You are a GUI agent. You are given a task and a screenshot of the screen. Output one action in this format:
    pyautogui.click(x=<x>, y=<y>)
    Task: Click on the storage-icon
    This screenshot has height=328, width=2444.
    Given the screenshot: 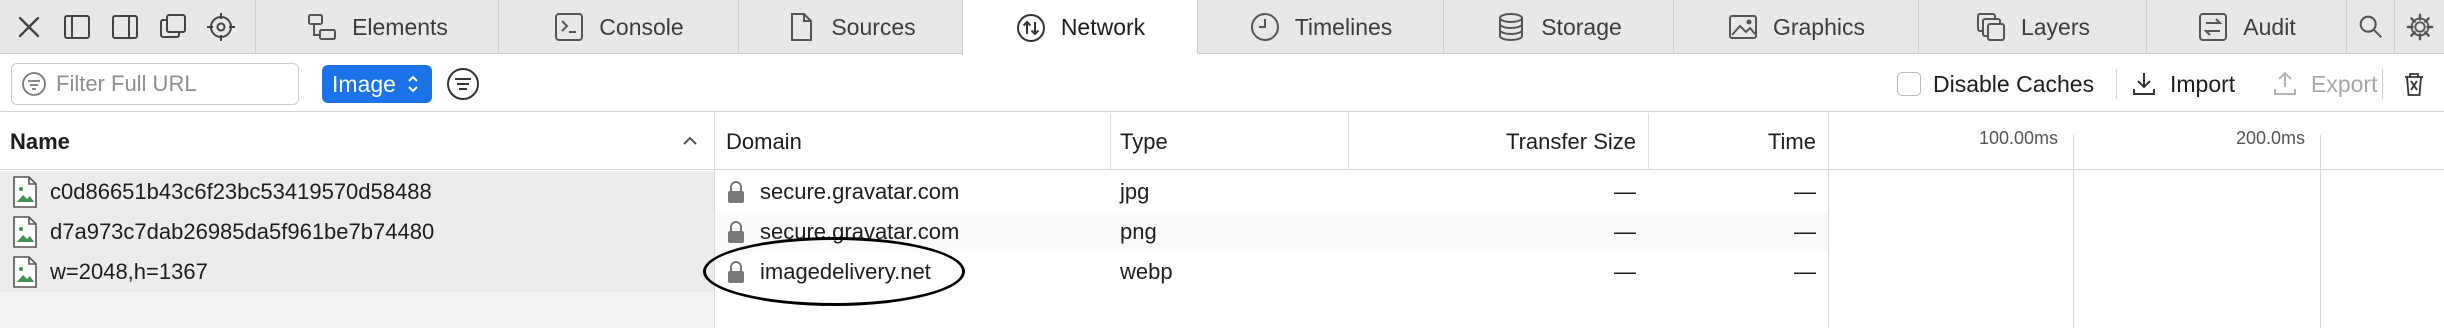 What is the action you would take?
    pyautogui.click(x=1511, y=27)
    